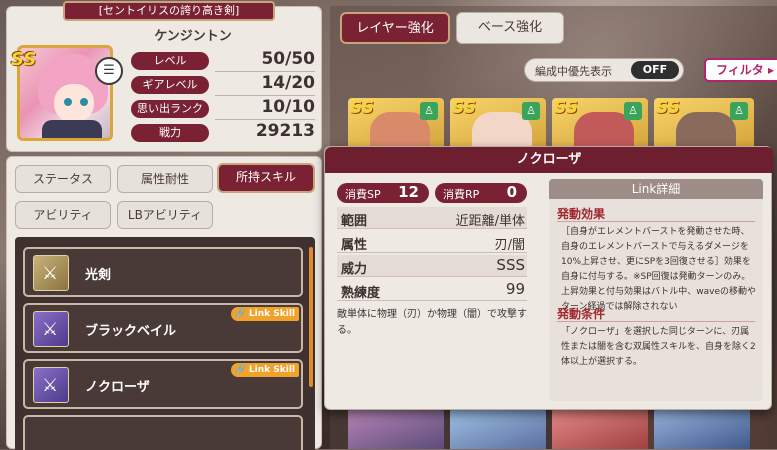 This screenshot has height=450, width=777. I want to click on stat-memory-rank: 思い出ランク 10/10, so click(224, 108).